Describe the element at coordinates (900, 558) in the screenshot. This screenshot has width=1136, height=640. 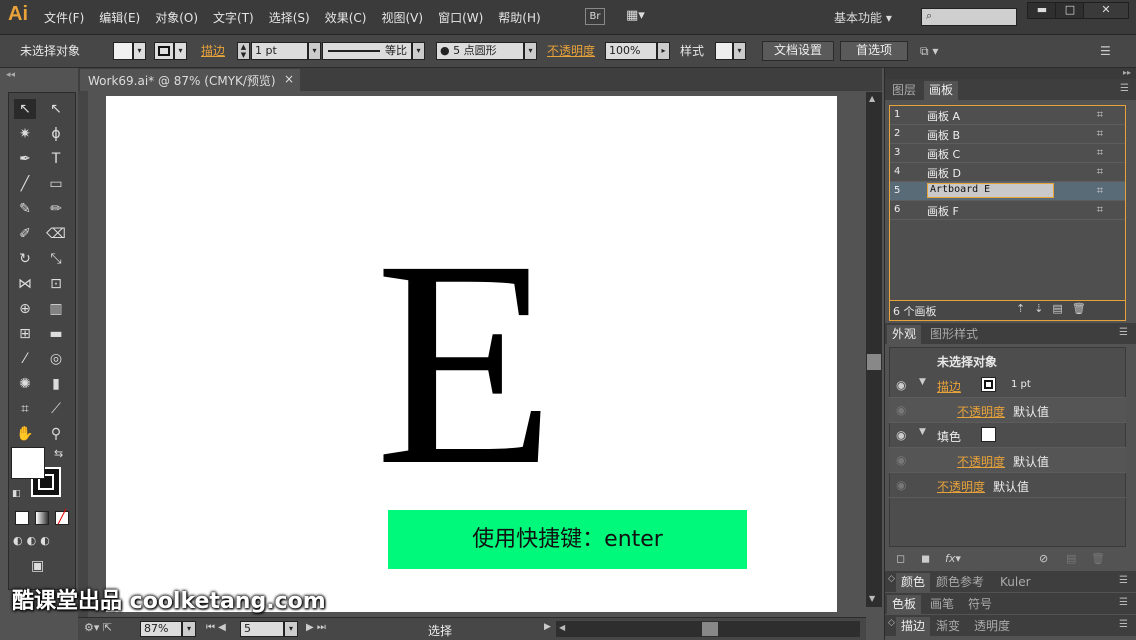
I see `add-stroke-icon: ◻` at that location.